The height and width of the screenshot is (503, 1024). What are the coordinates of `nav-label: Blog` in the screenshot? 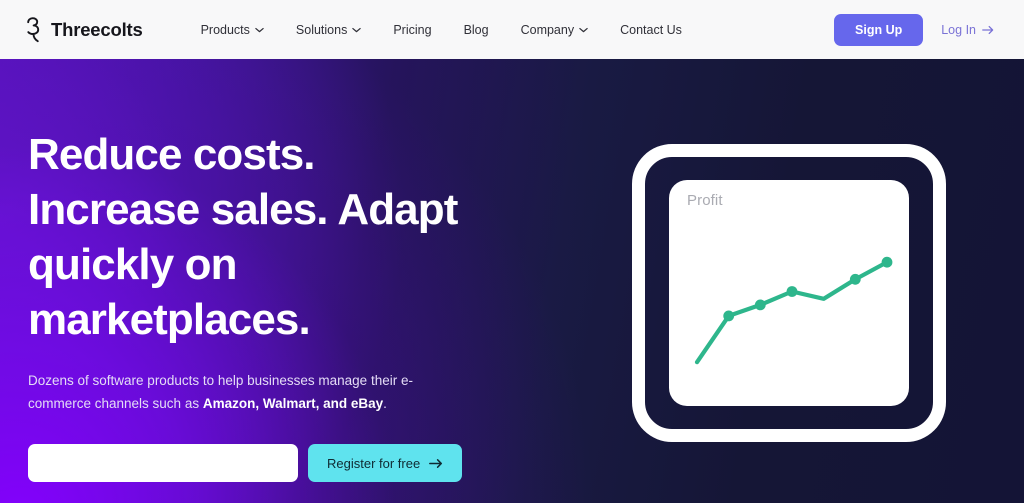 It's located at (476, 29).